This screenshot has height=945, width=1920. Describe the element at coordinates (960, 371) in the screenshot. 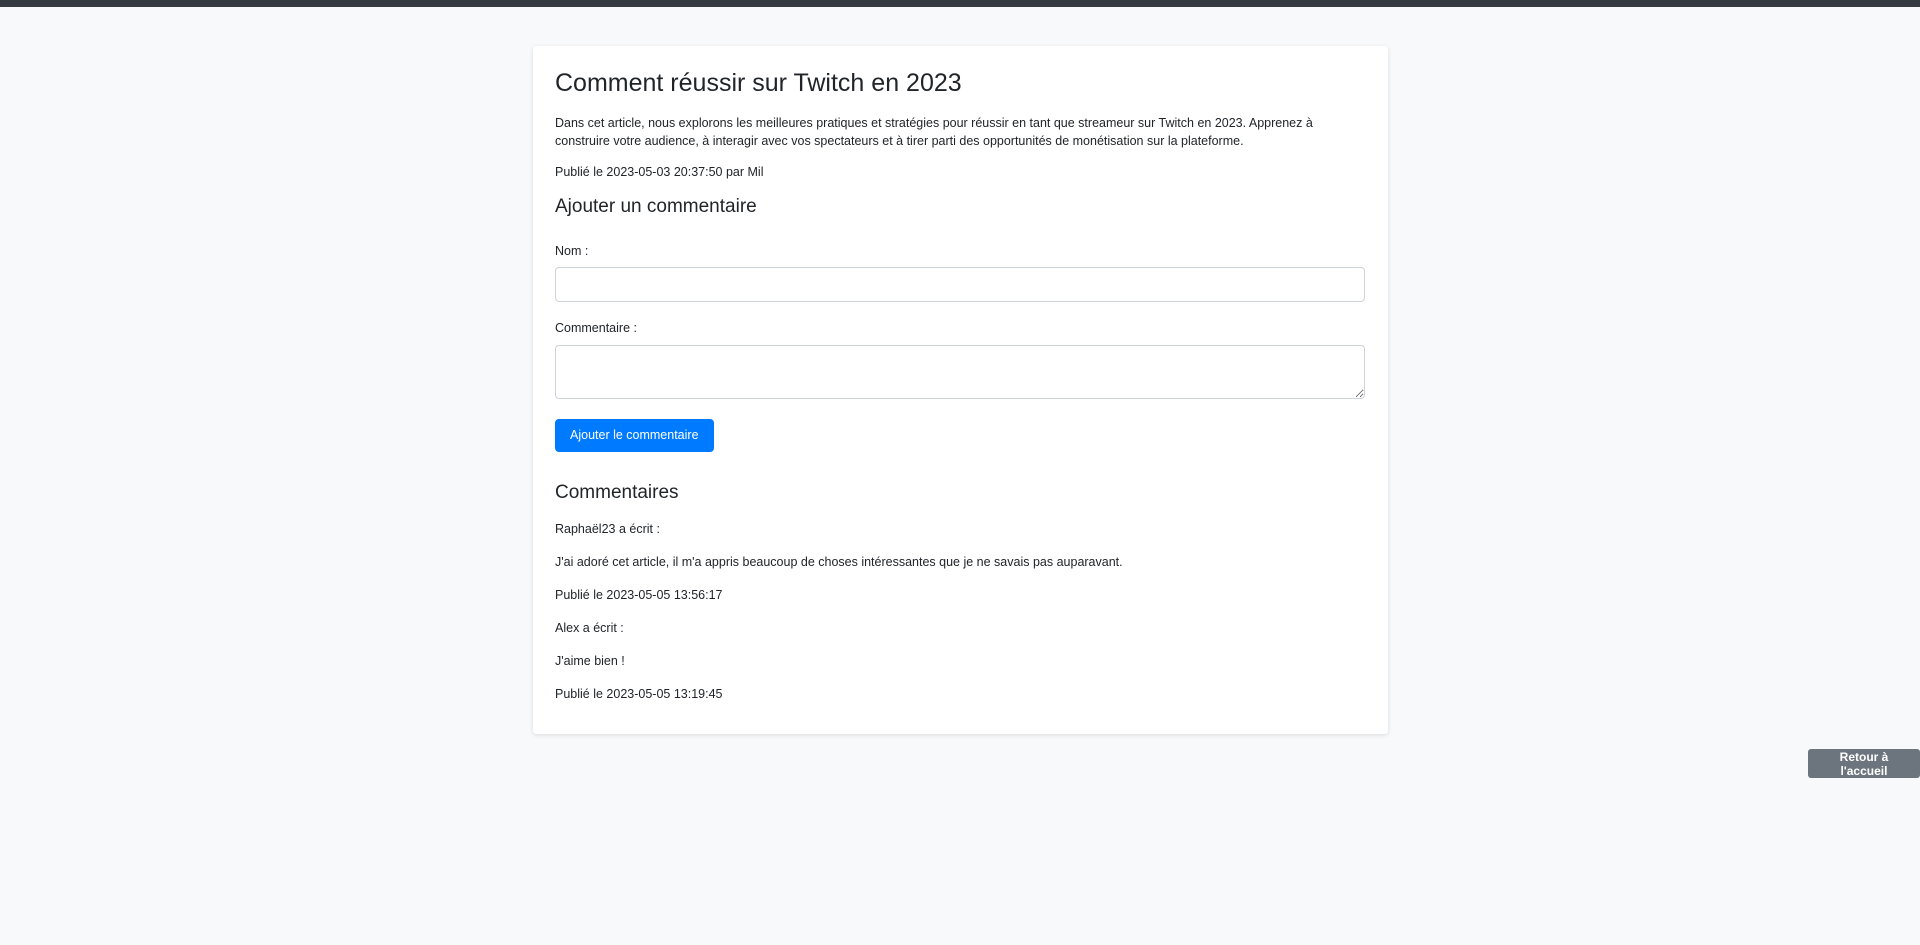

I see `comment-textarea` at that location.